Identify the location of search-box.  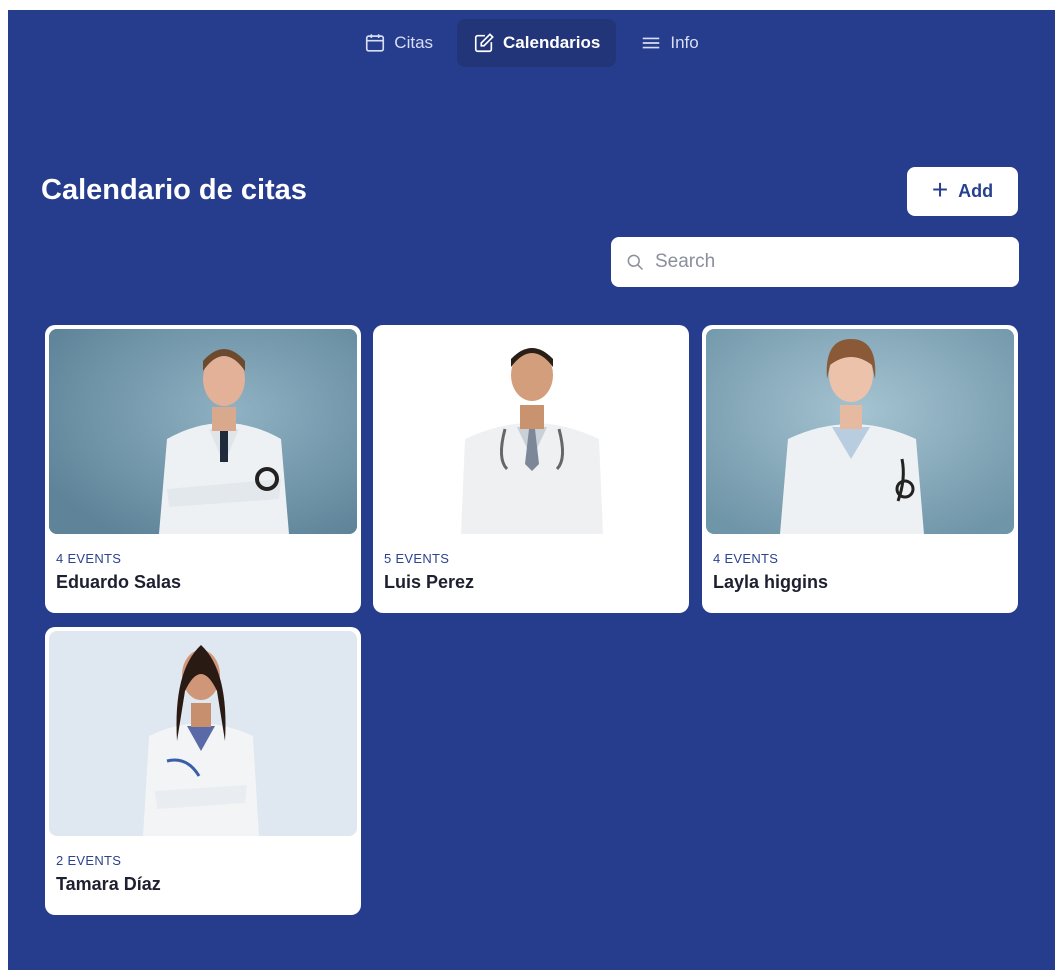
(815, 262).